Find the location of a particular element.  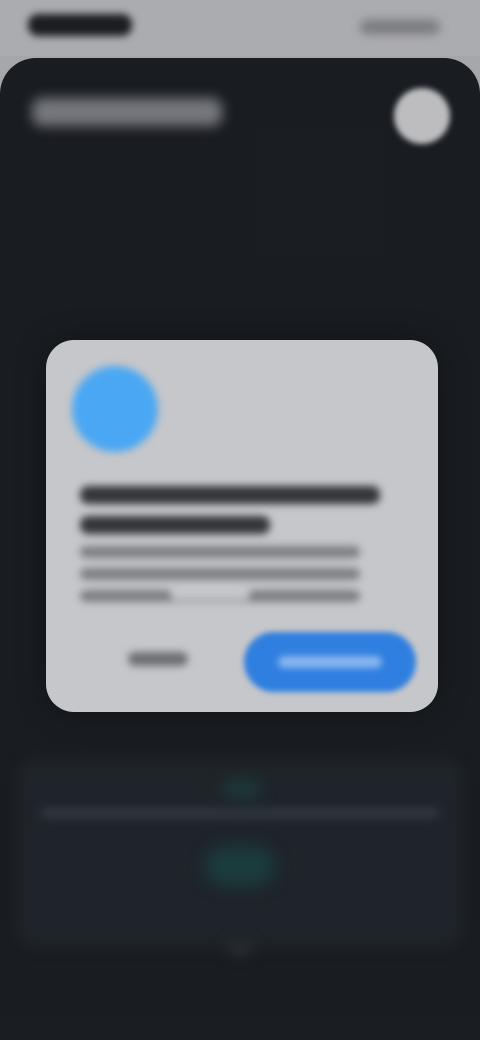

dialog-body is located at coordinates (243, 574).